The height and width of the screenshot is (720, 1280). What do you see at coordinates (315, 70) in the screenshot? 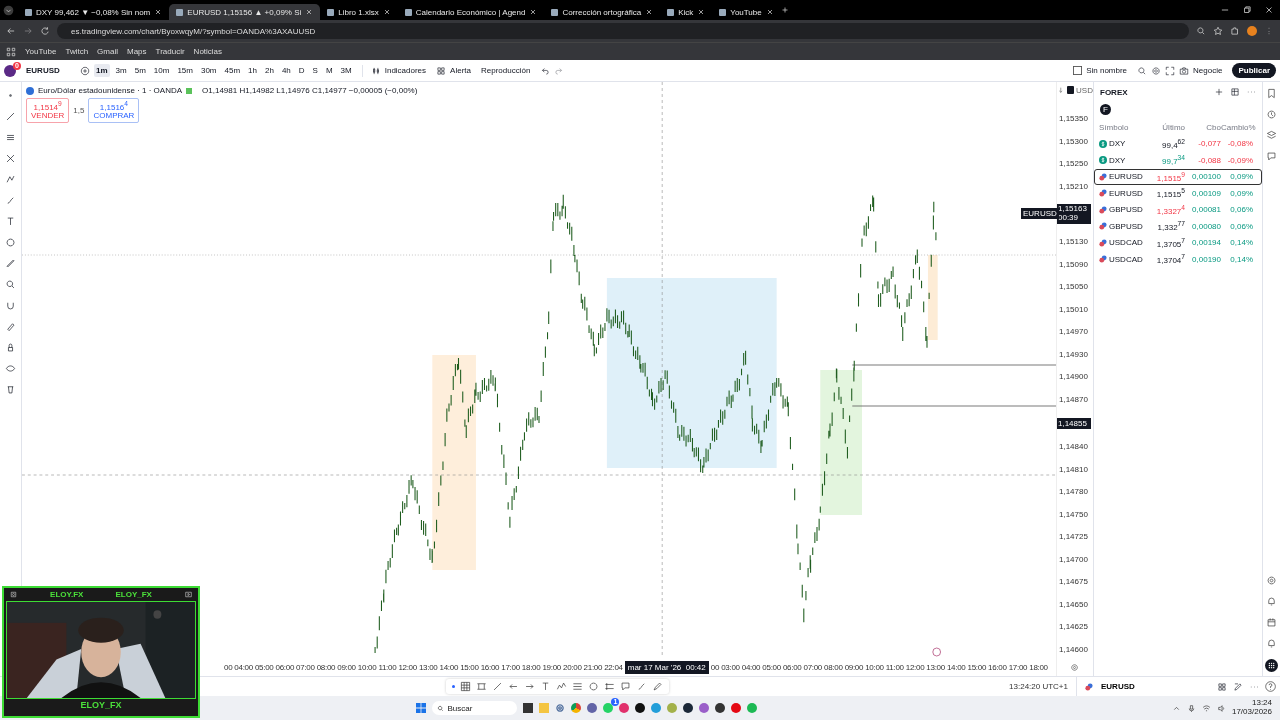
I see `interval-button: S` at bounding box center [315, 70].